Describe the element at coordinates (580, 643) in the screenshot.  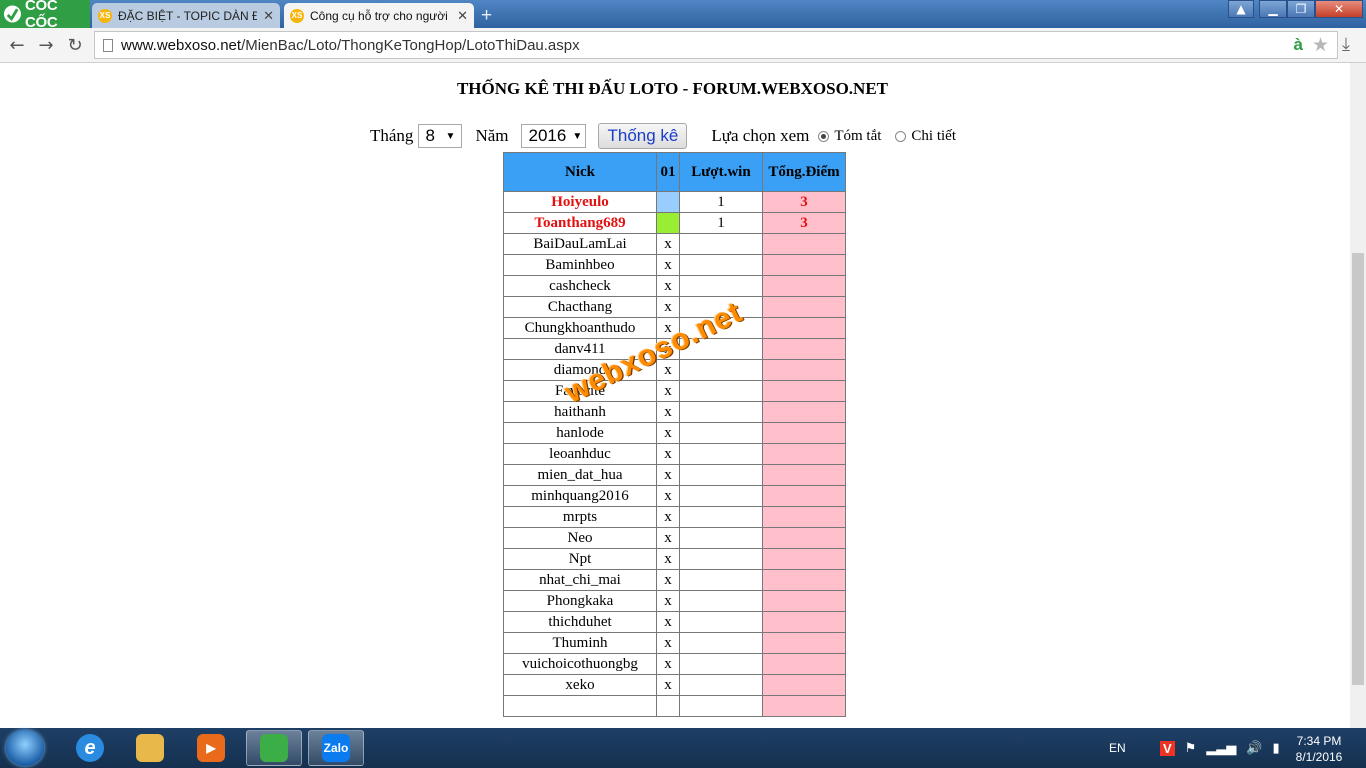
I see `cell-nick: Thuminh` at that location.